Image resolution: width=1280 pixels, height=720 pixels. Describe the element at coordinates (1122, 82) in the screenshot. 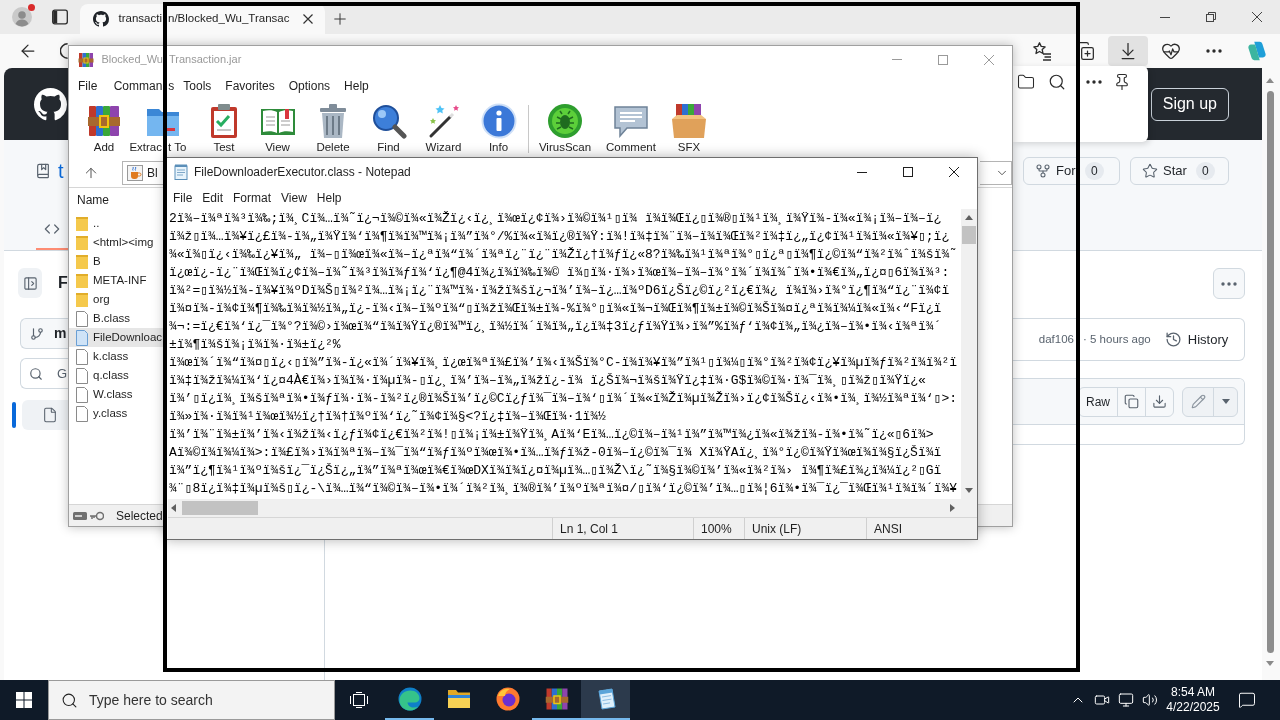

I see `pin-icon` at that location.